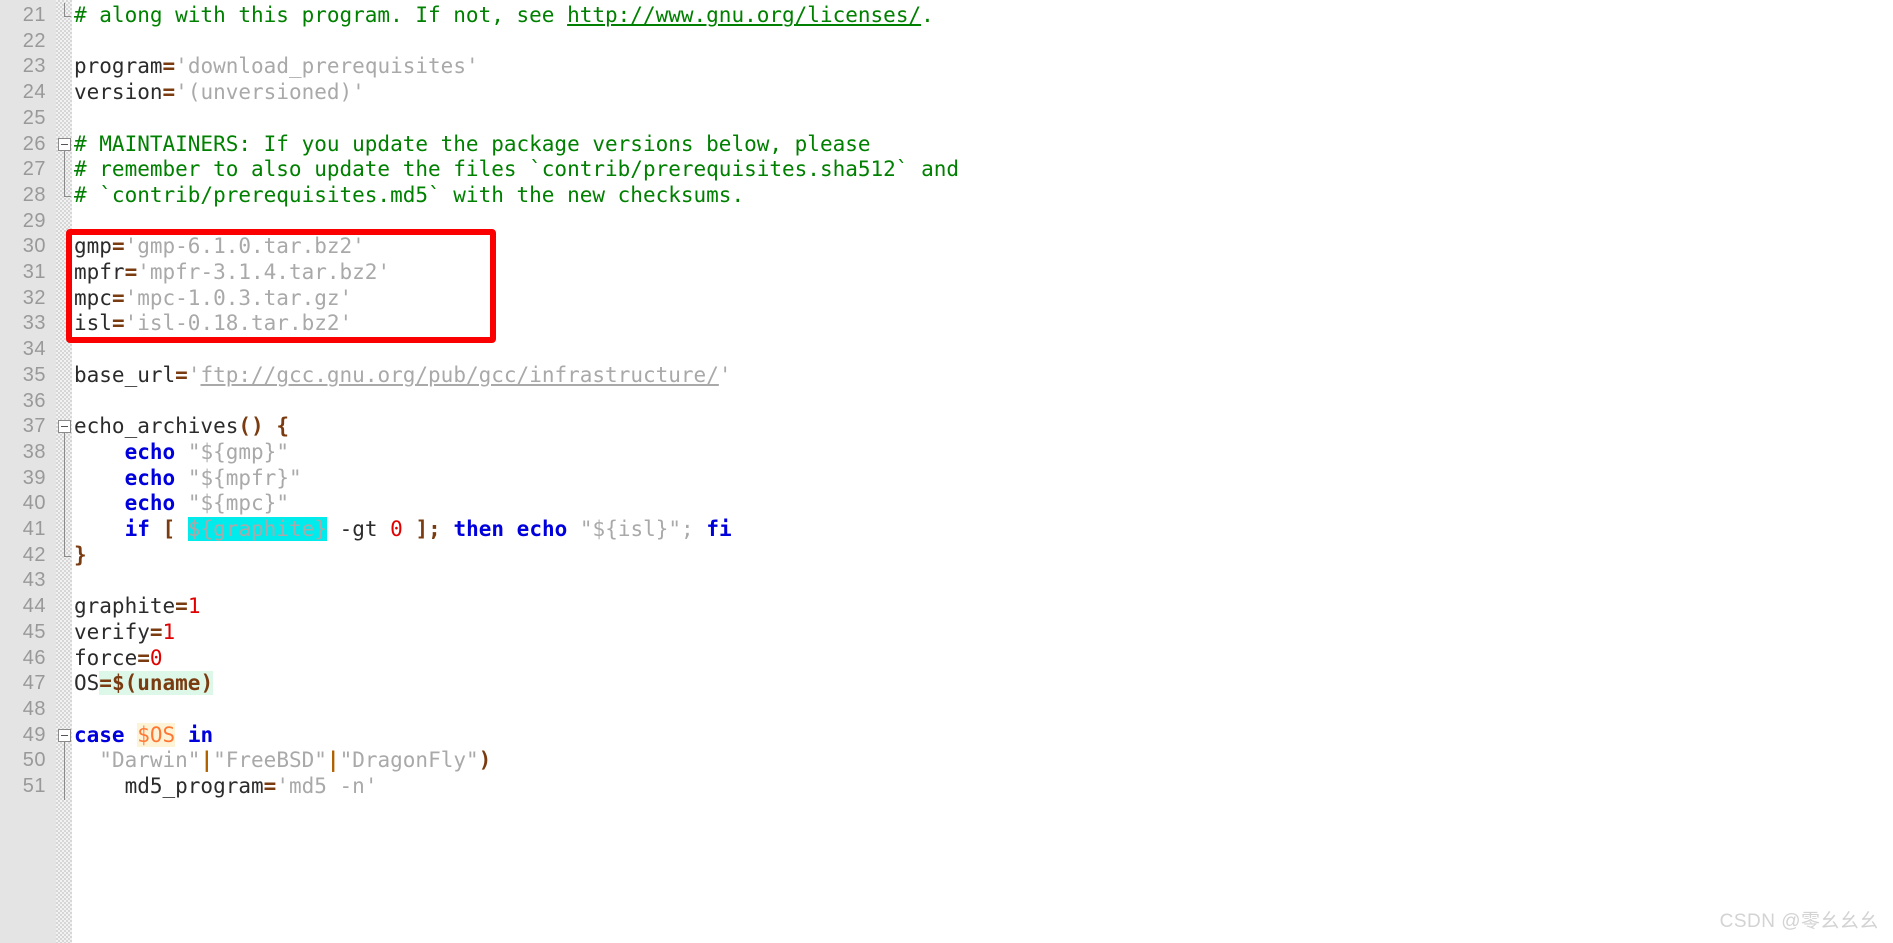  I want to click on line-number: 47, so click(34, 683).